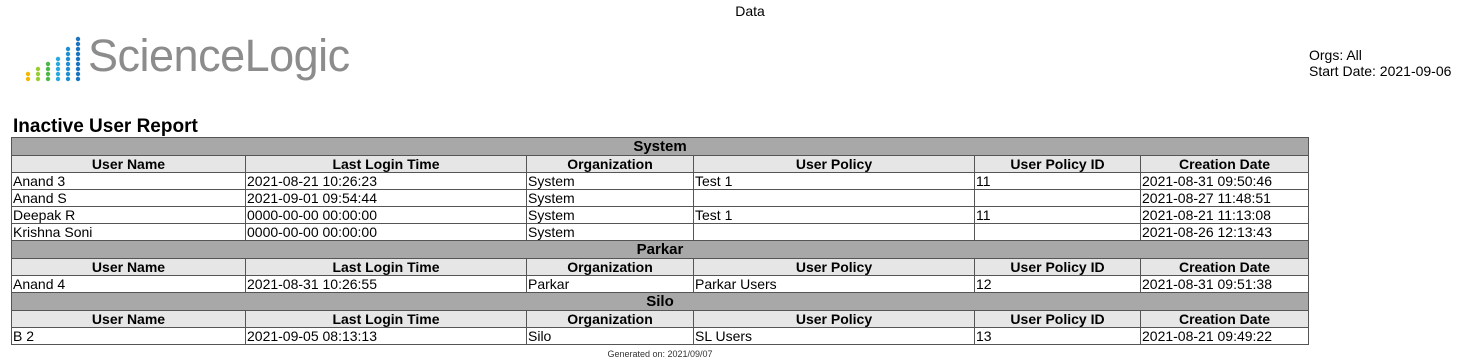 This screenshot has height=359, width=1458. I want to click on table-cell: 2021-09-05 08:13:13, so click(386, 336).